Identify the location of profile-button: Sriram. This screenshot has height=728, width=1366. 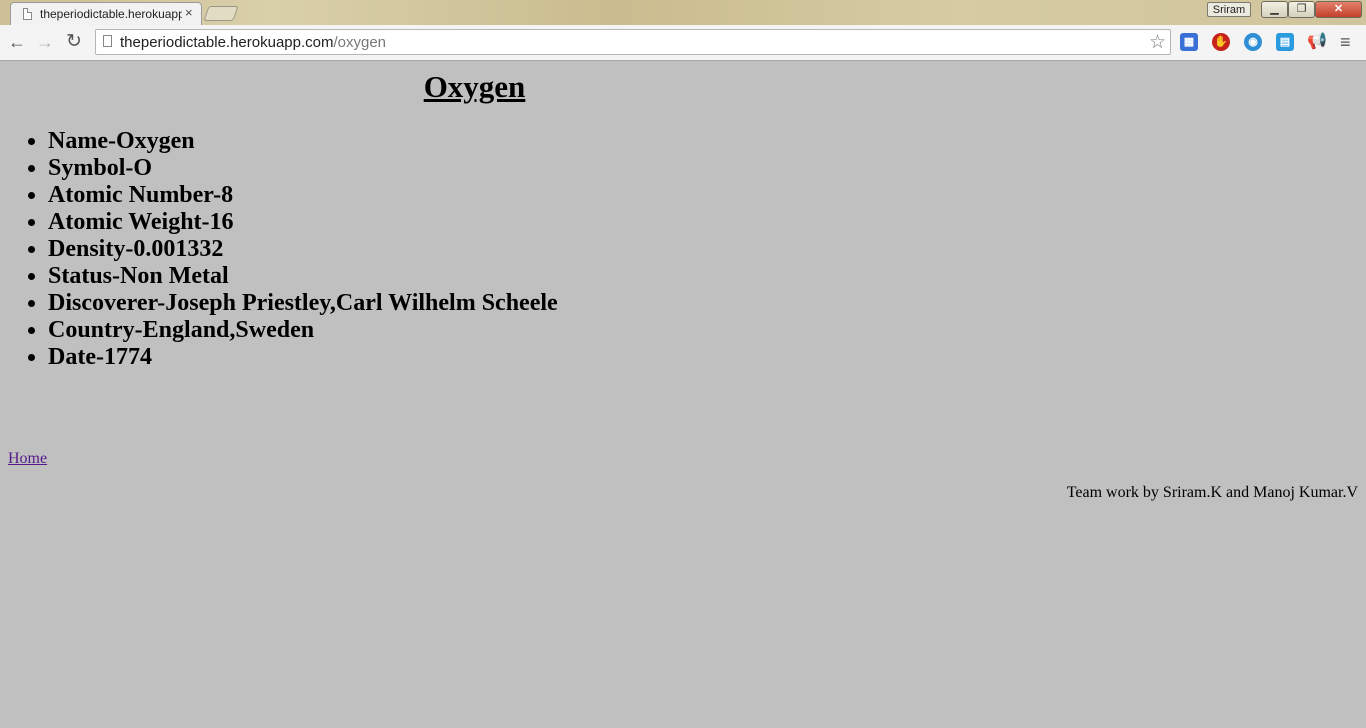
(1229, 9).